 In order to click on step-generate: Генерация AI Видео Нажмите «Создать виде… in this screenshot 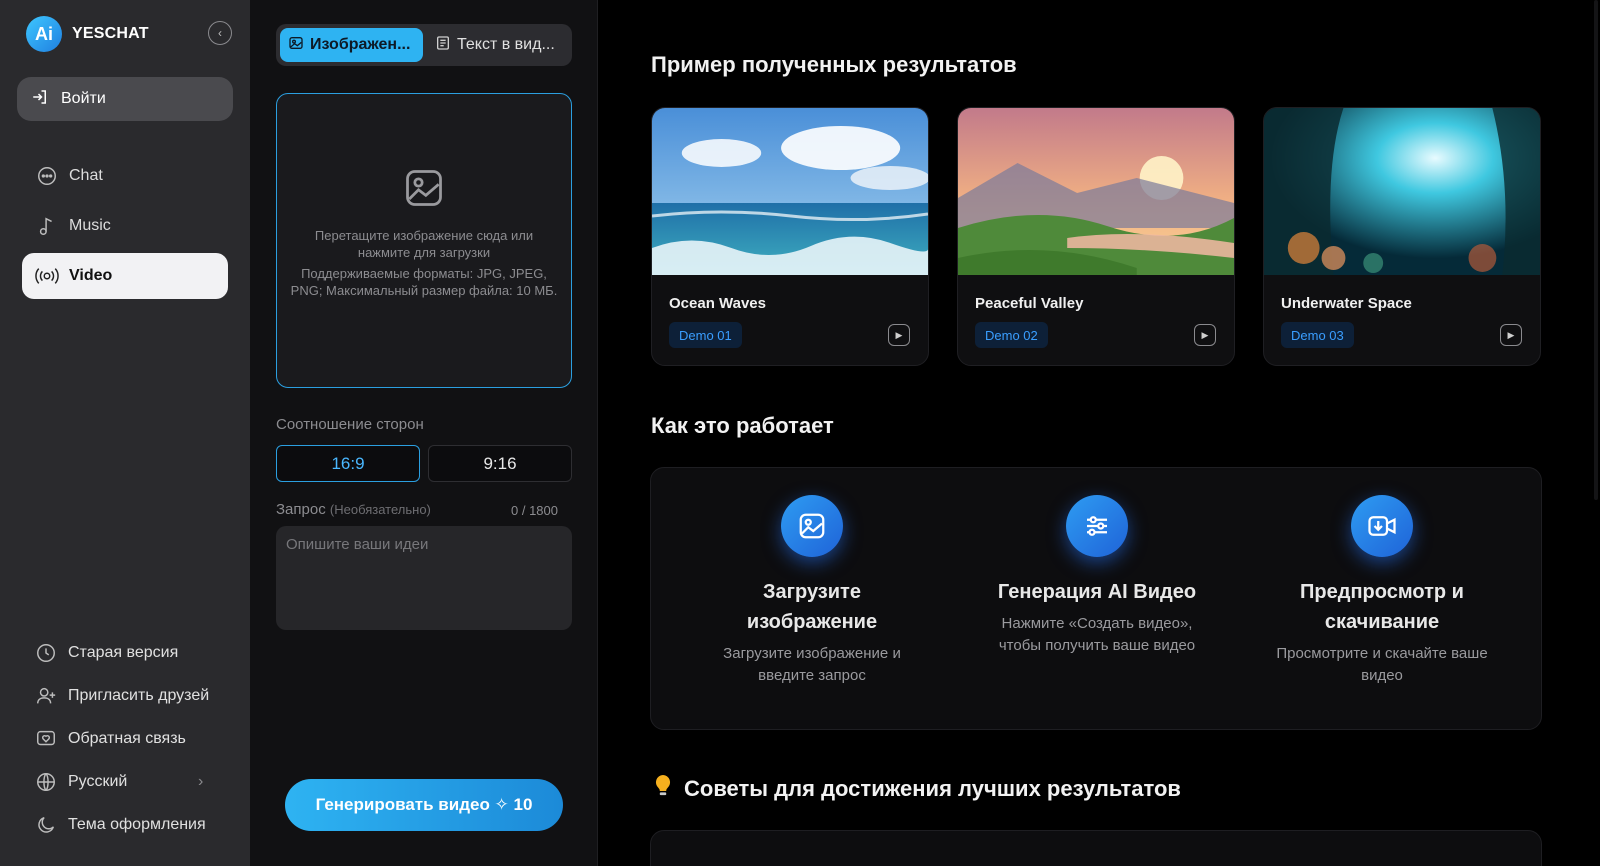, I will do `click(1097, 576)`.